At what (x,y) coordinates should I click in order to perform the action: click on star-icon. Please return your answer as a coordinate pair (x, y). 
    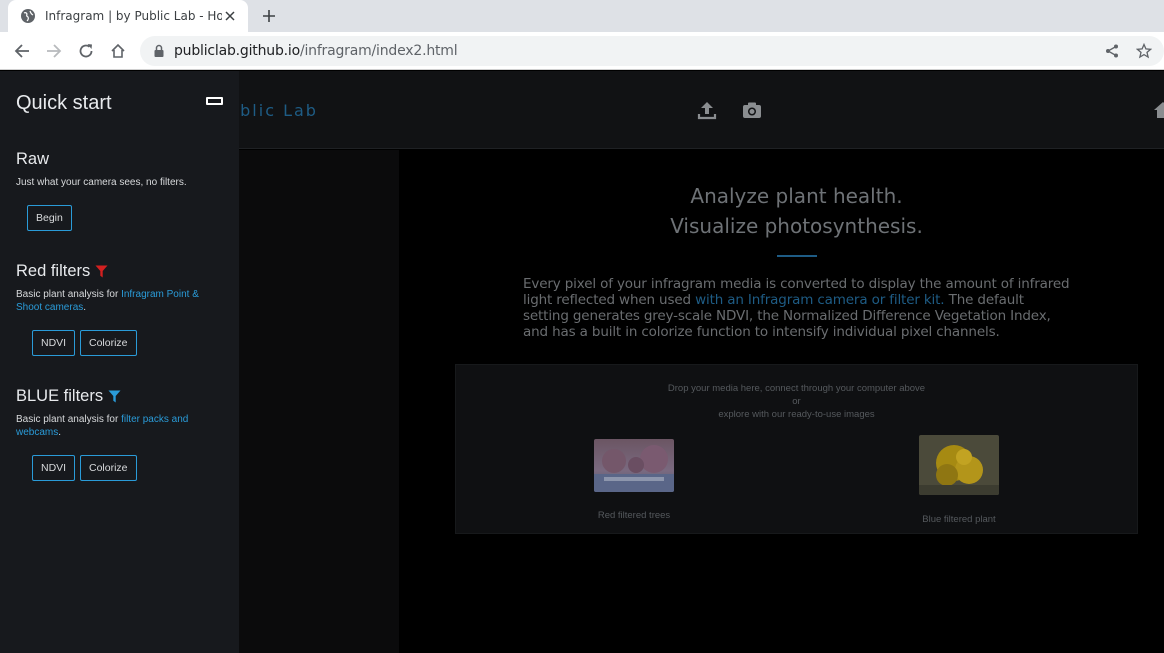
    Looking at the image, I should click on (1144, 51).